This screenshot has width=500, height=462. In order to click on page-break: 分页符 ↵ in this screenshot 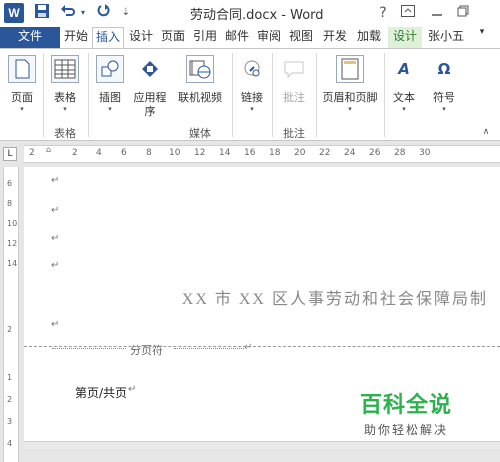, I will do `click(152, 350)`.